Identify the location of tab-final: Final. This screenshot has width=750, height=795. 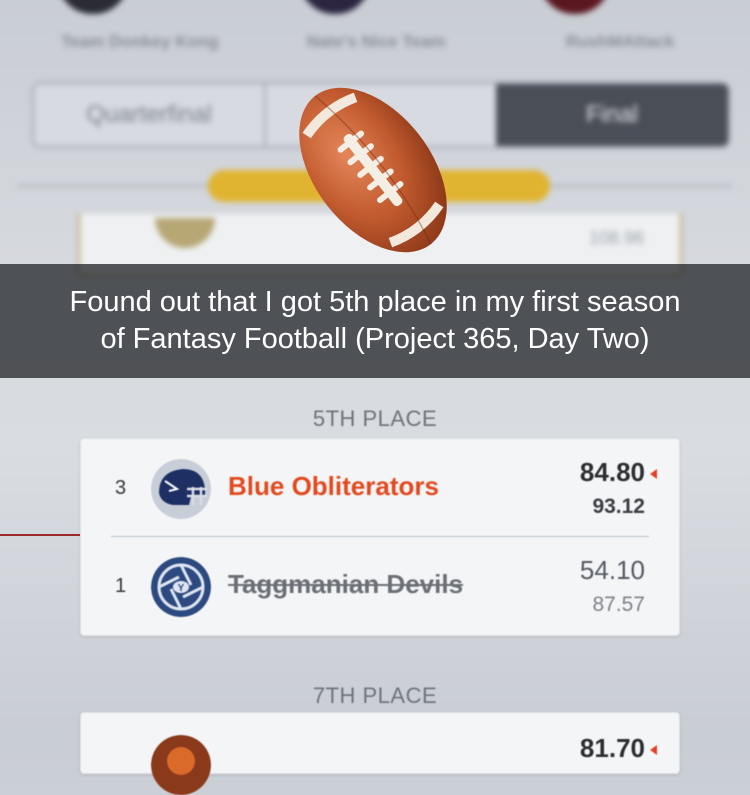
(612, 115).